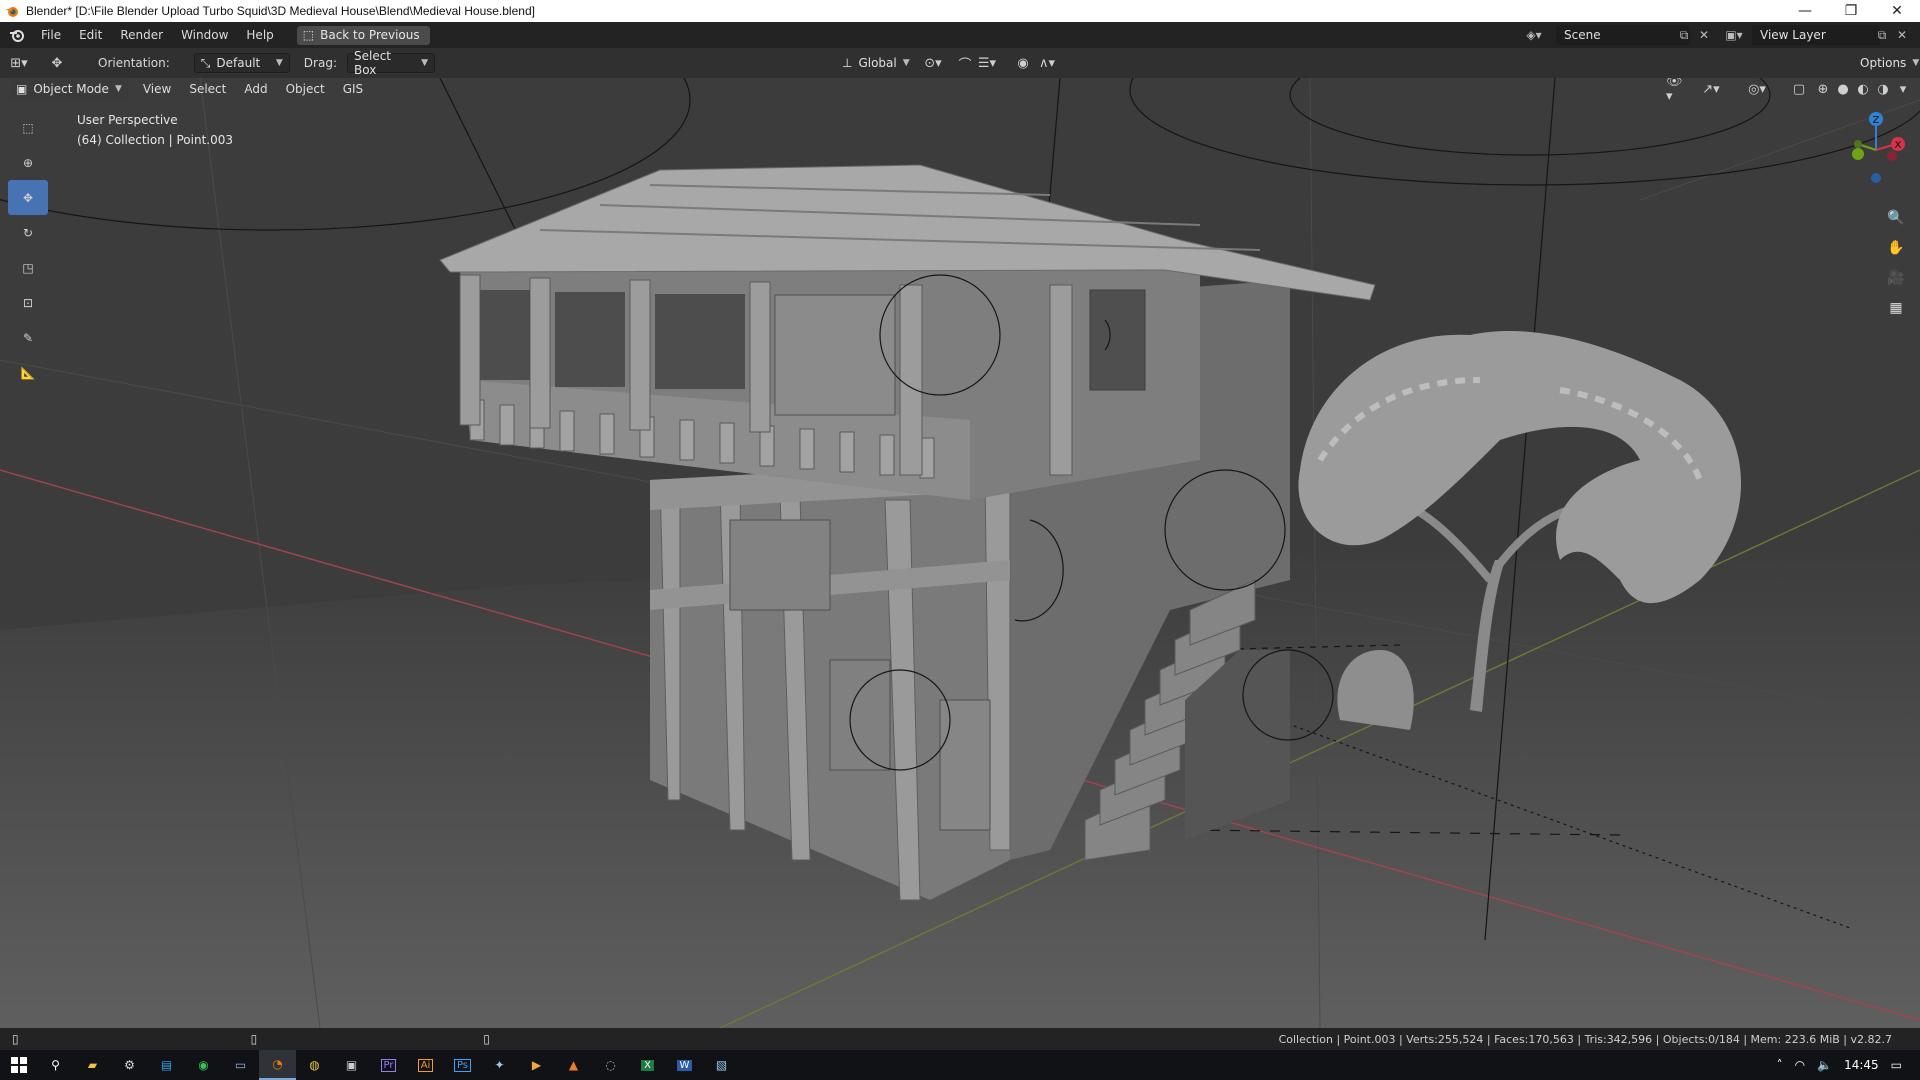 This screenshot has height=1080, width=1920. I want to click on annotate-tool: ✎, so click(28, 337).